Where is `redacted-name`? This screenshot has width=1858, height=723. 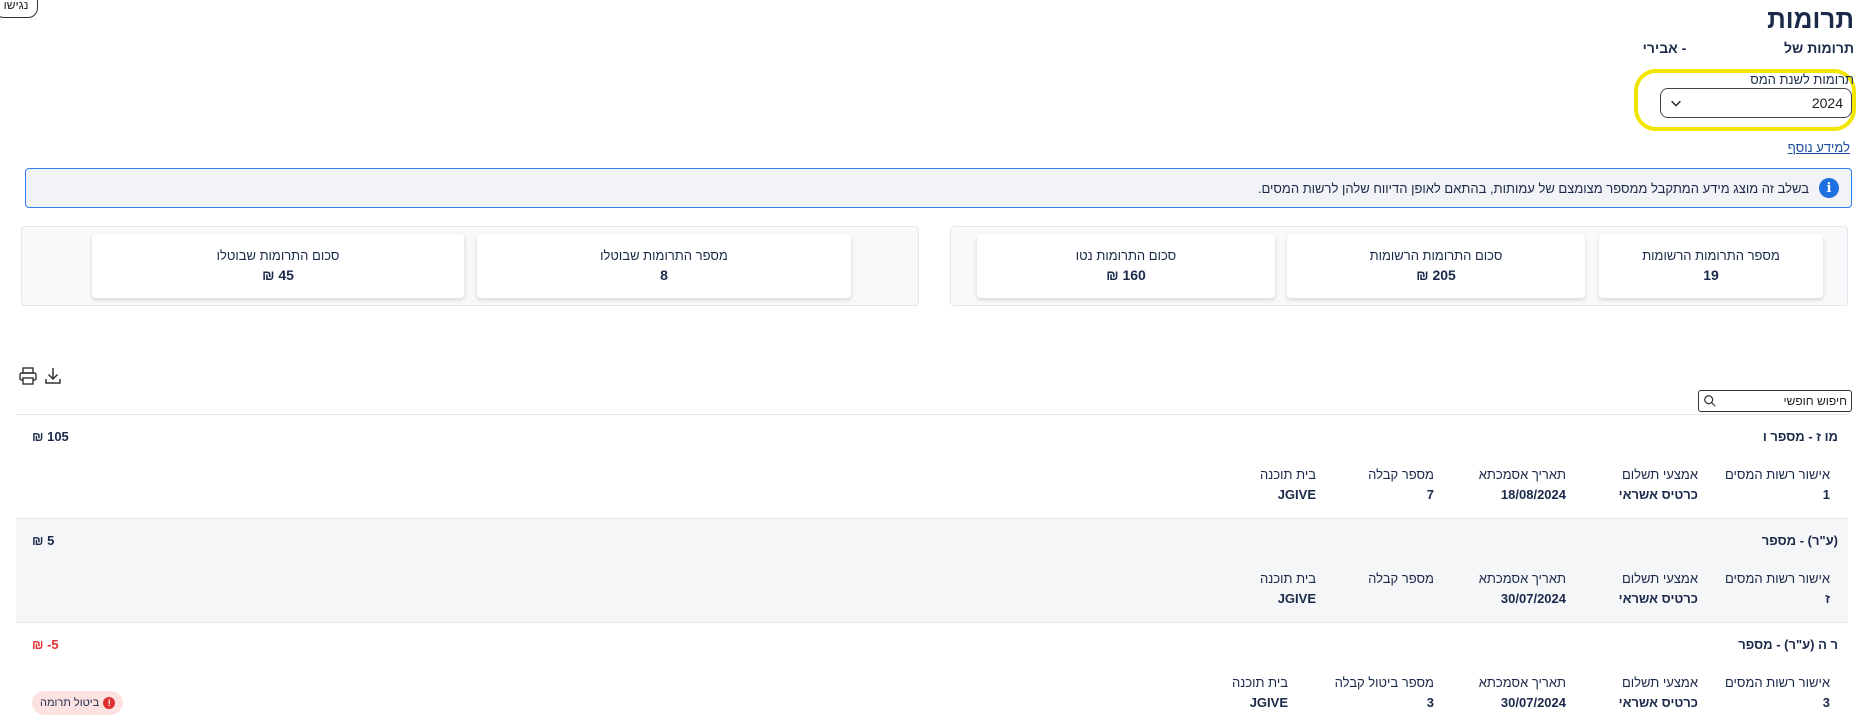
redacted-name is located at coordinates (1735, 49).